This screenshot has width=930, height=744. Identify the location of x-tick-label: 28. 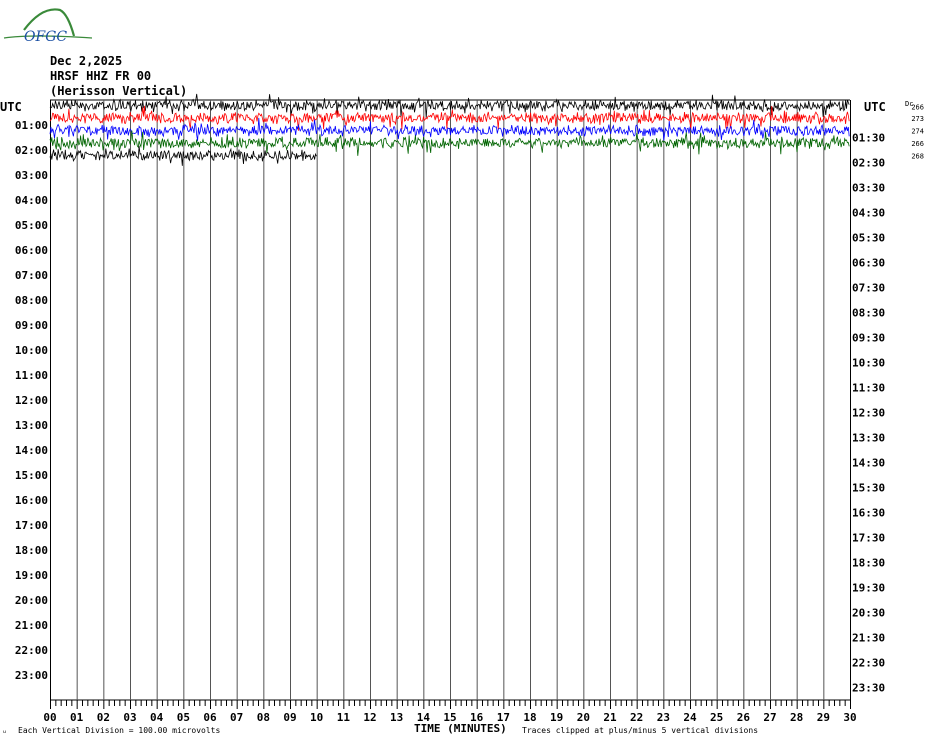
(796, 717).